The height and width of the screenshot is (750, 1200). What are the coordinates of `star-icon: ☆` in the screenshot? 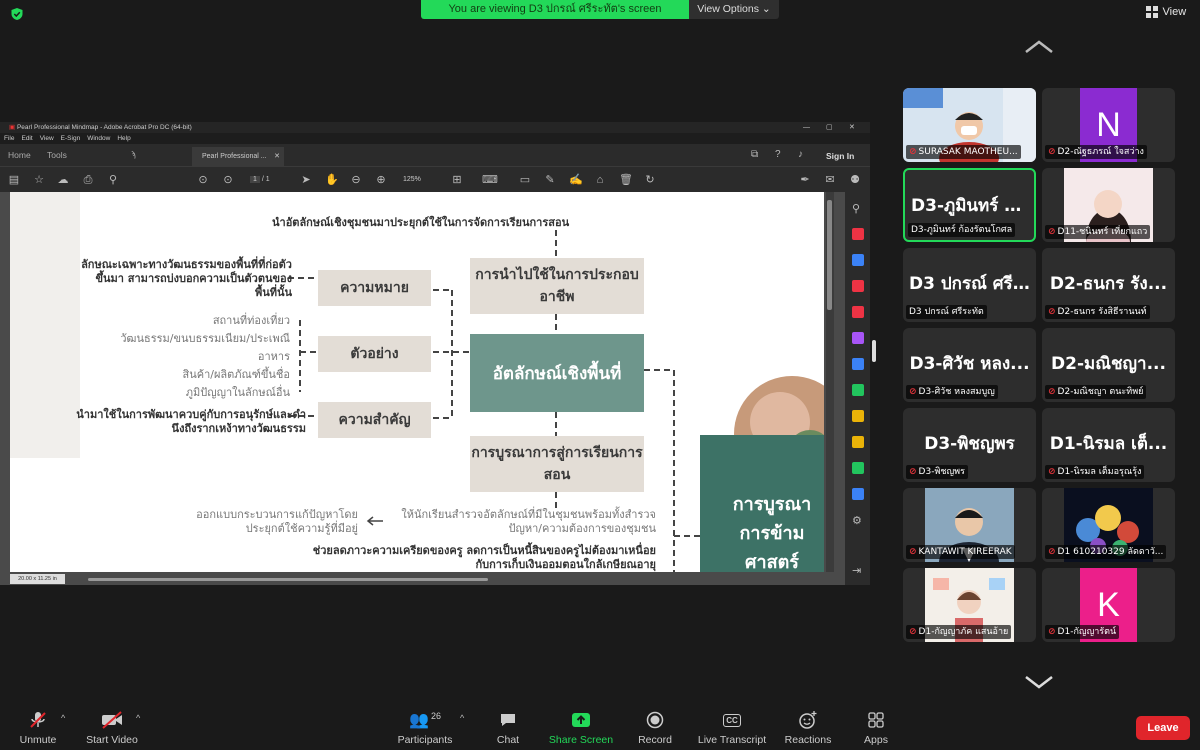 It's located at (39, 180).